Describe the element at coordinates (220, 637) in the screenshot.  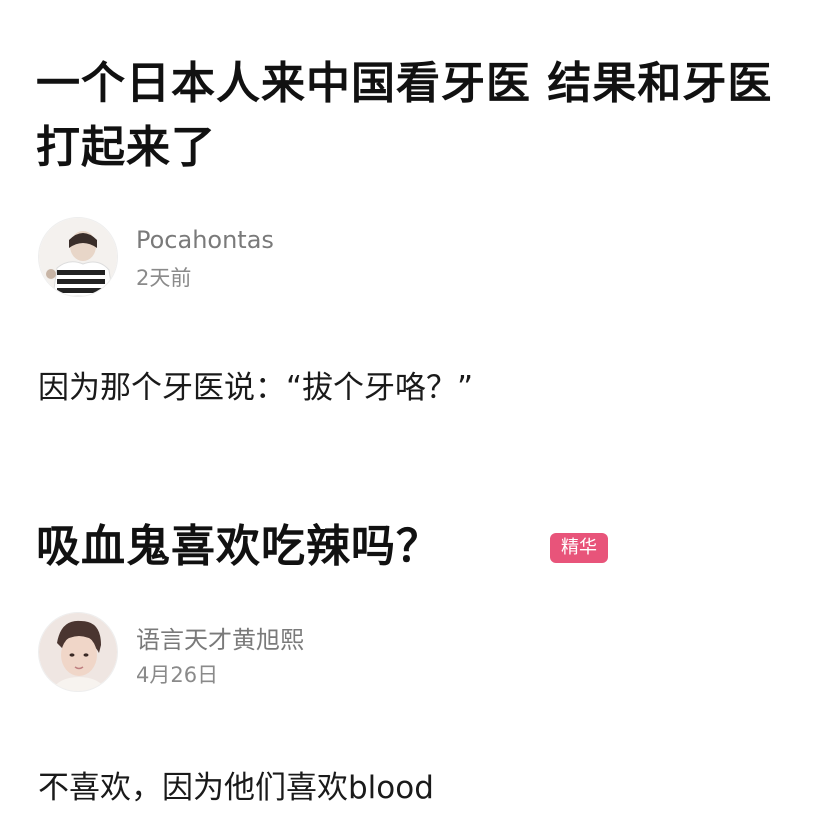
I see `author-name: 语言天才黄旭熙` at that location.